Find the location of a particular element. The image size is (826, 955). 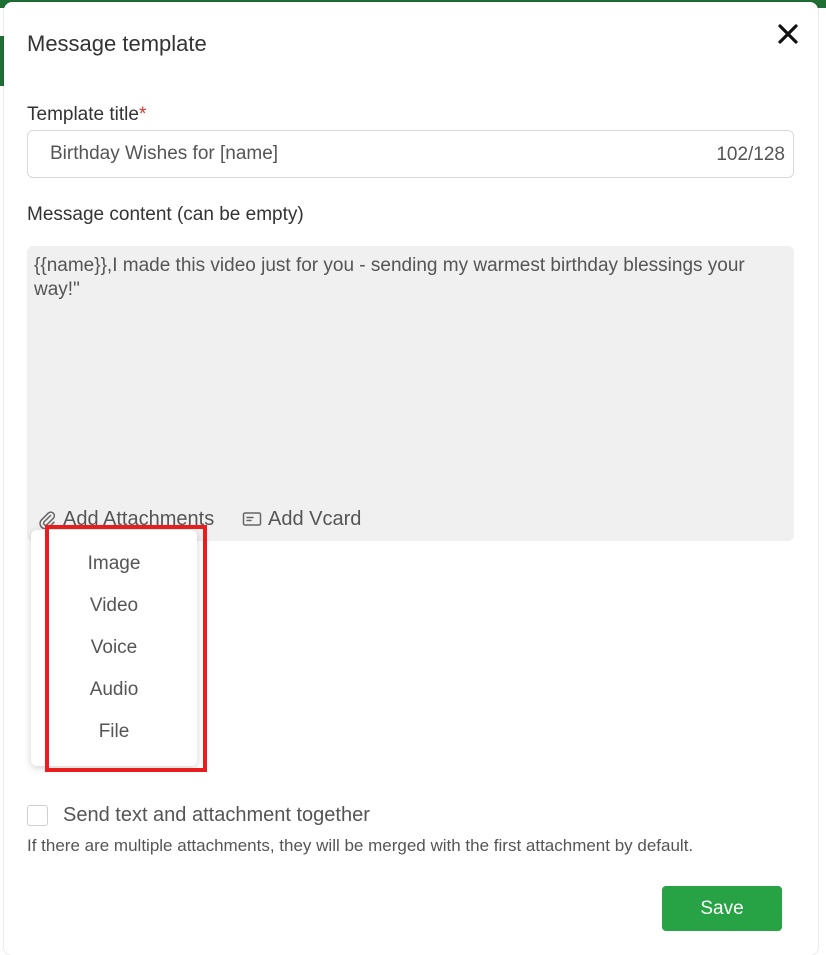

send-together-checkbox is located at coordinates (37, 815).